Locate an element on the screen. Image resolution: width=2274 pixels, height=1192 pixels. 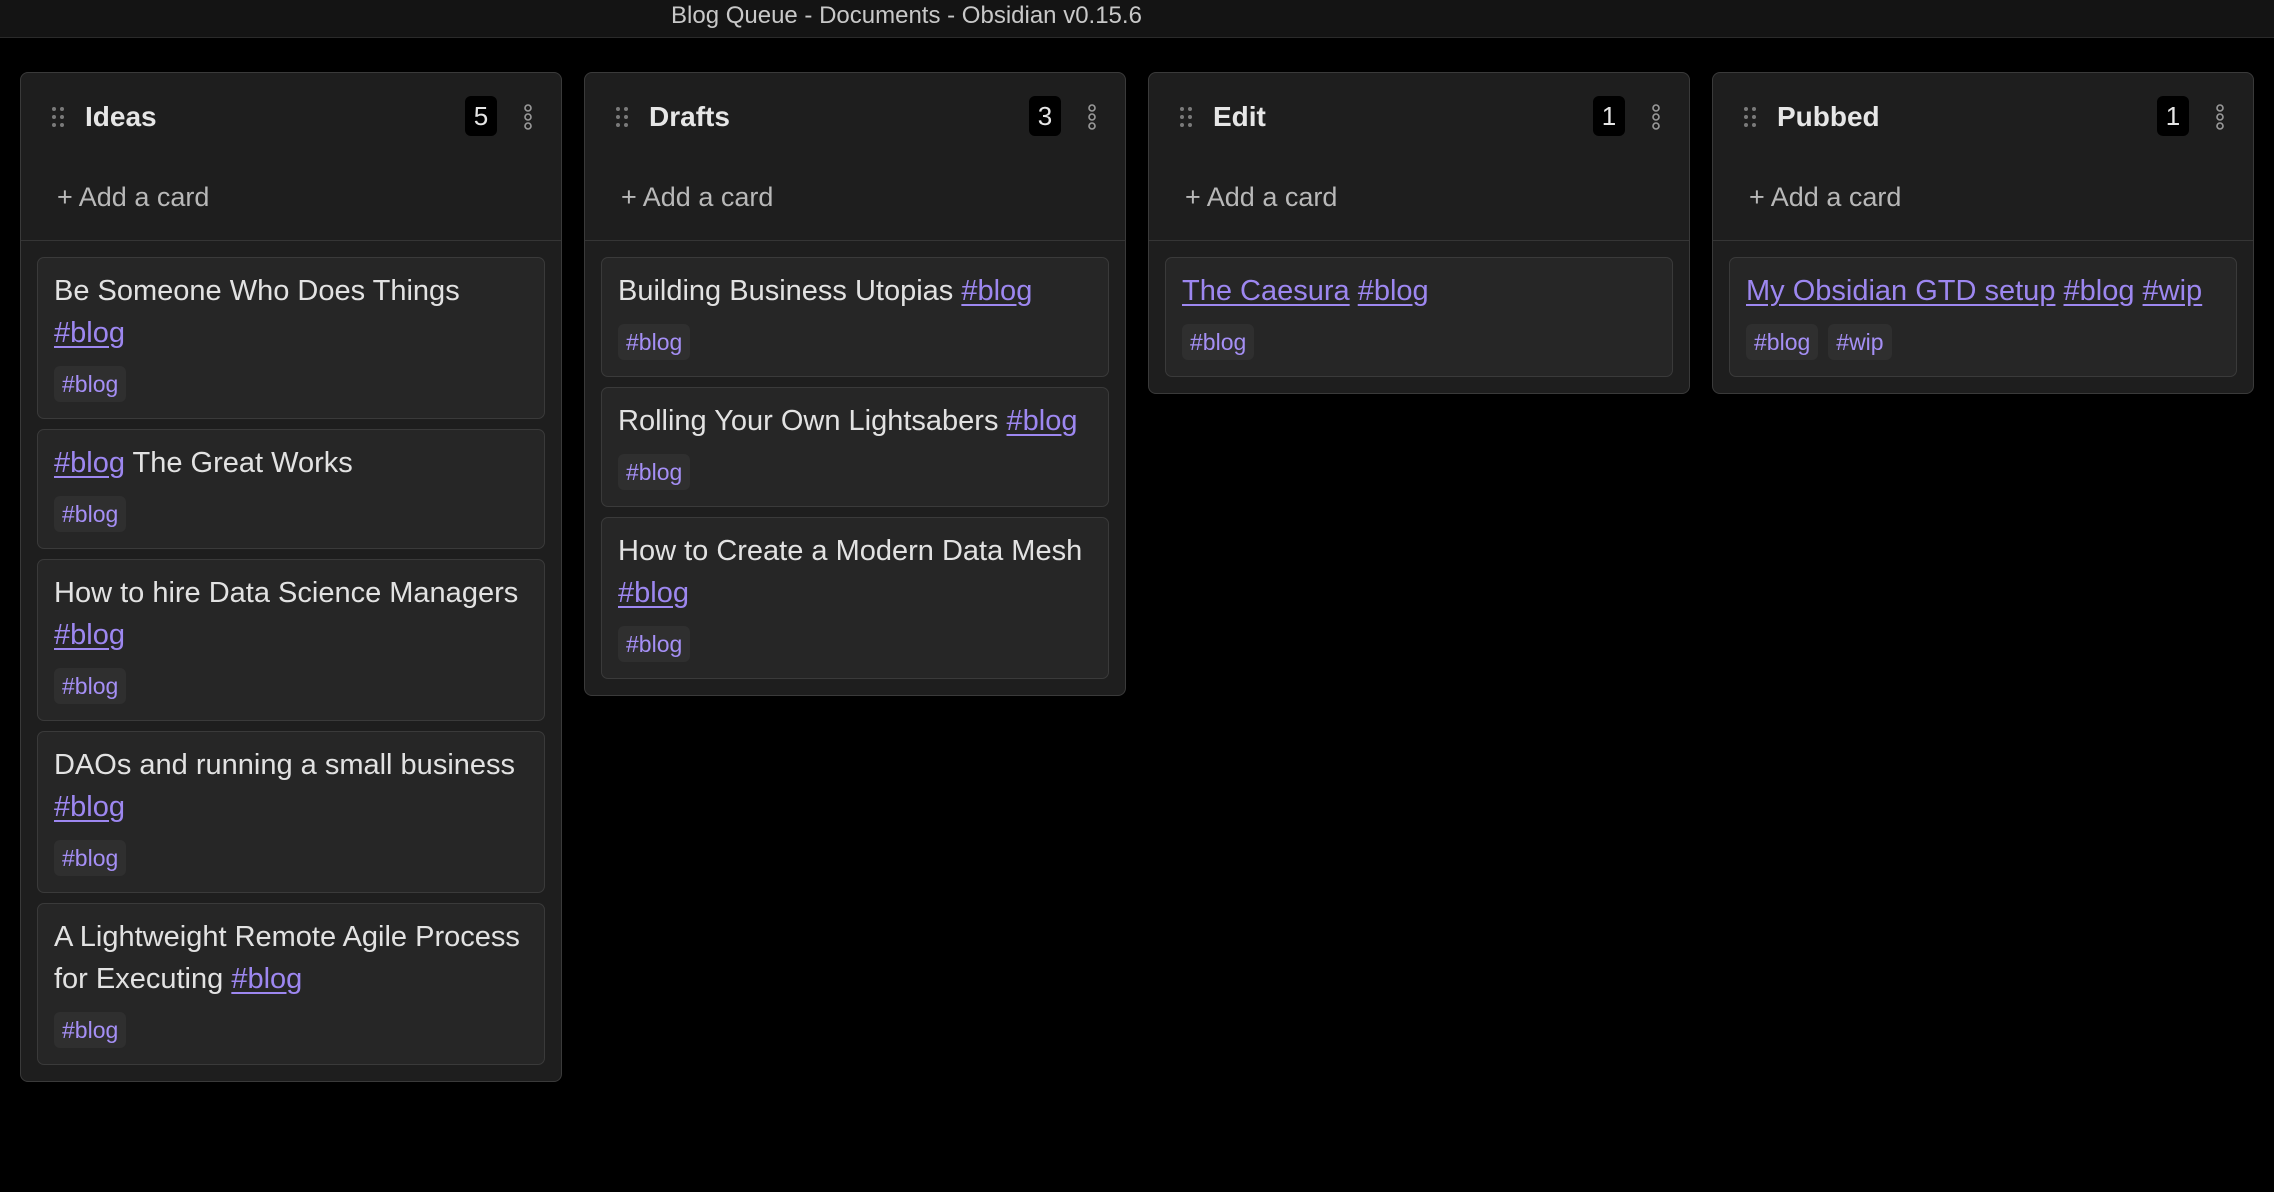
lane-items: The Caesura #blog #blog is located at coordinates (1419, 317).